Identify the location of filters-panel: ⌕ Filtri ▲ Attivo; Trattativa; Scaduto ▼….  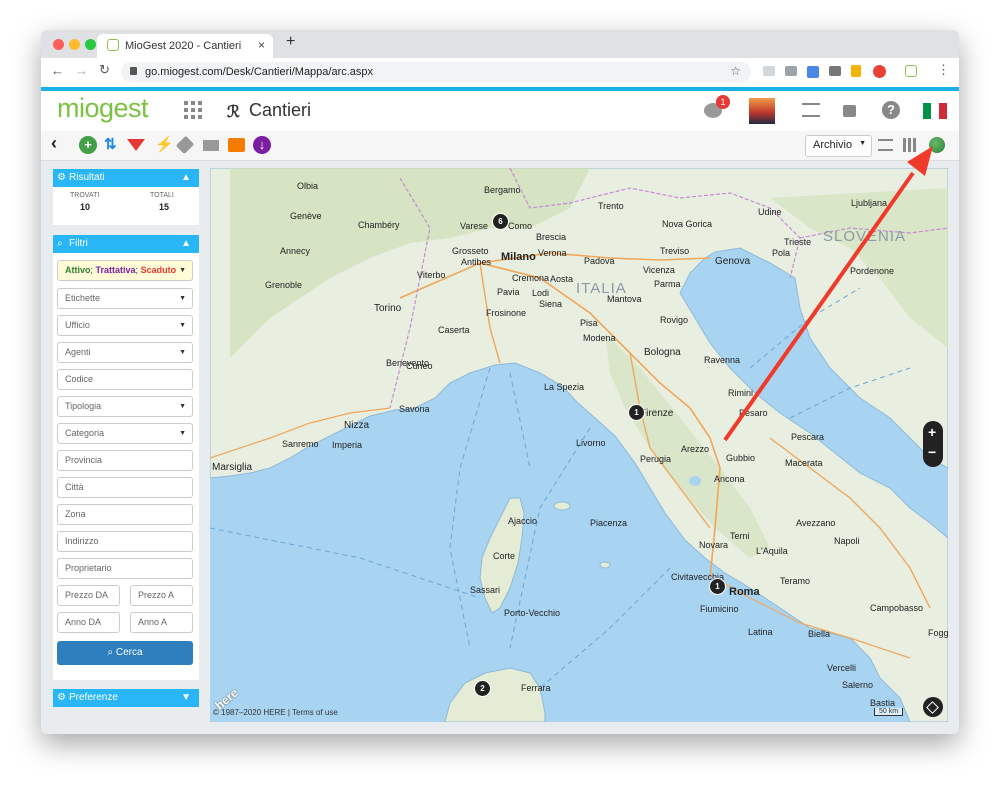
(126, 457).